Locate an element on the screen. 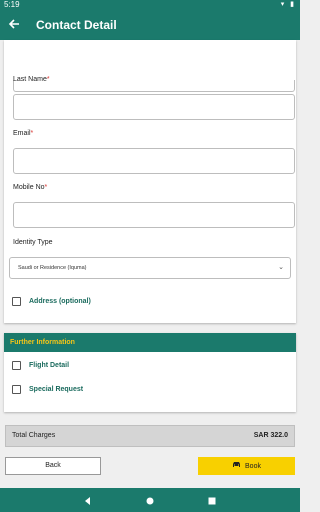 The width and height of the screenshot is (320, 512). chevron-down-icon: ⌄ is located at coordinates (281, 267).